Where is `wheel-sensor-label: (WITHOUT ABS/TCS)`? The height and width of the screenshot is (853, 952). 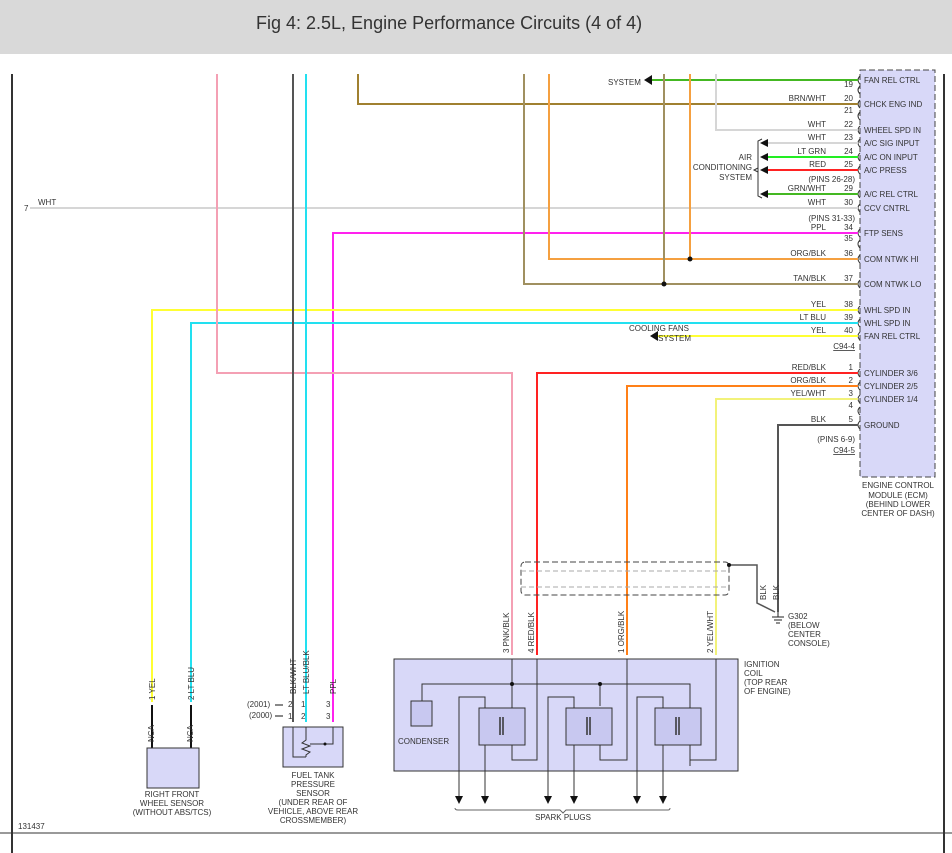
wheel-sensor-label: (WITHOUT ABS/TCS) is located at coordinates (172, 812).